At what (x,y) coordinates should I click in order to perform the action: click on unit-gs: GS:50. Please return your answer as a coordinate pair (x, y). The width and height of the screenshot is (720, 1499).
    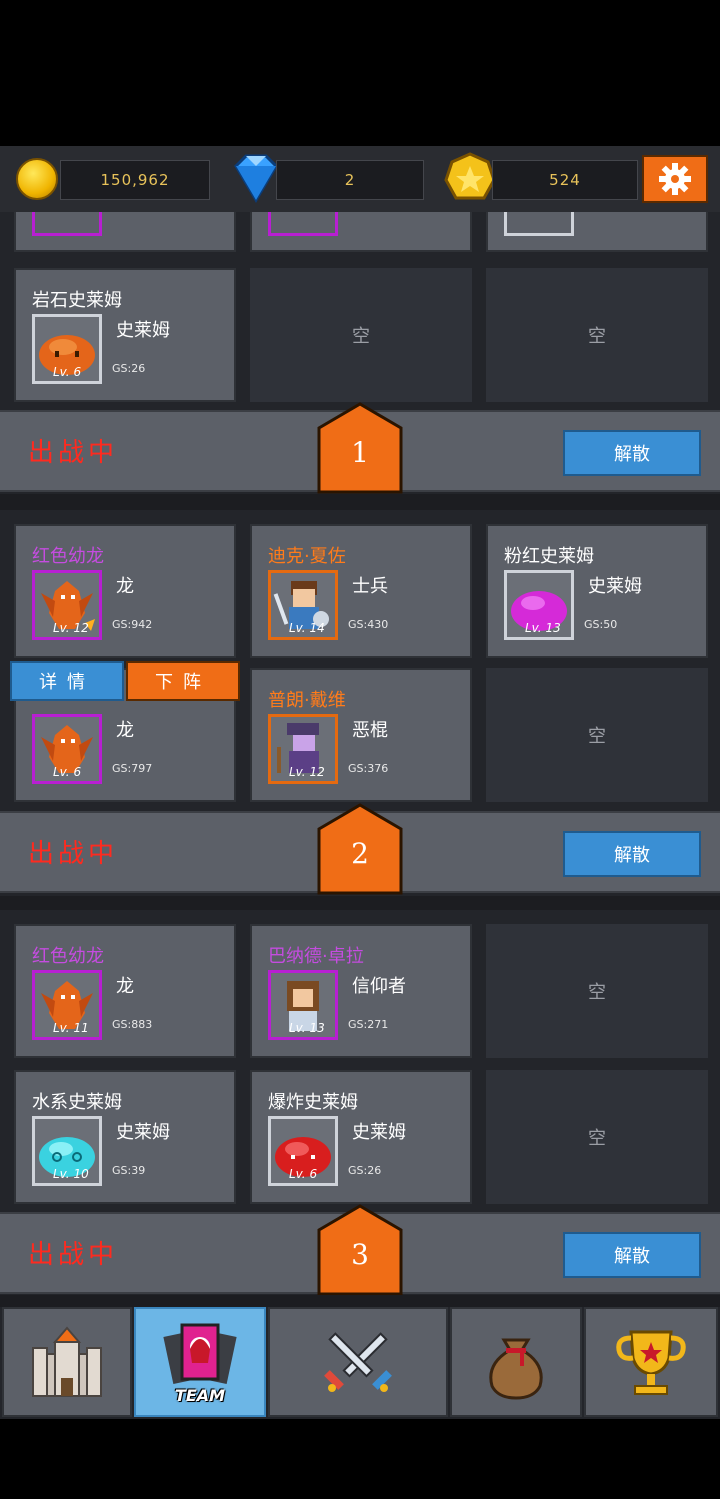
    Looking at the image, I should click on (601, 624).